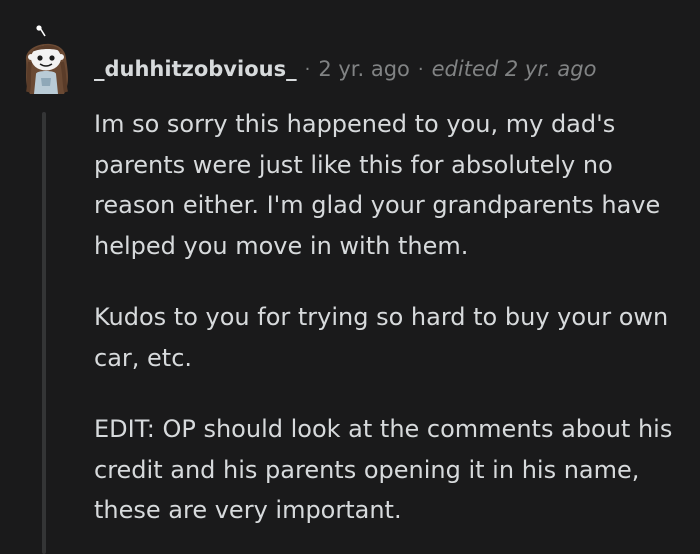  What do you see at coordinates (364, 69) in the screenshot?
I see `comment-age: 2 yr. ago` at bounding box center [364, 69].